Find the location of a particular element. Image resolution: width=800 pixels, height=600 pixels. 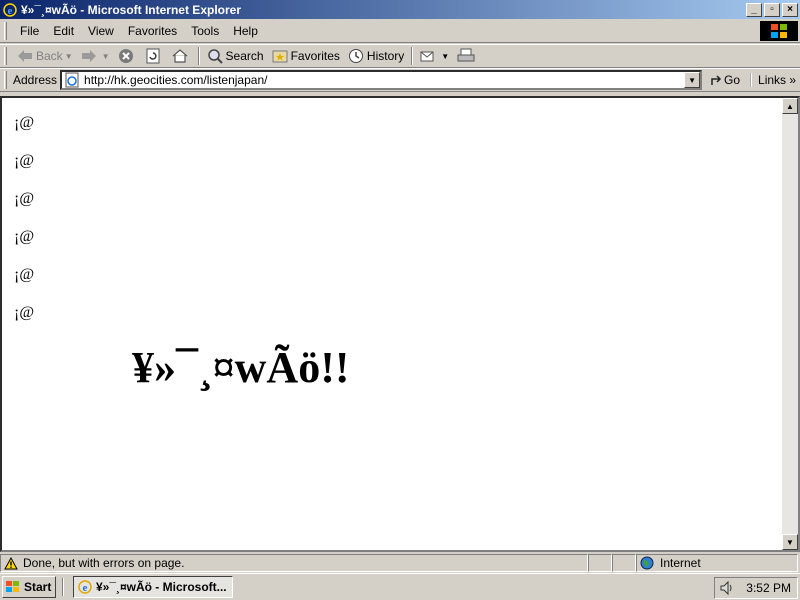

clock: 3:52 PM is located at coordinates (768, 588).